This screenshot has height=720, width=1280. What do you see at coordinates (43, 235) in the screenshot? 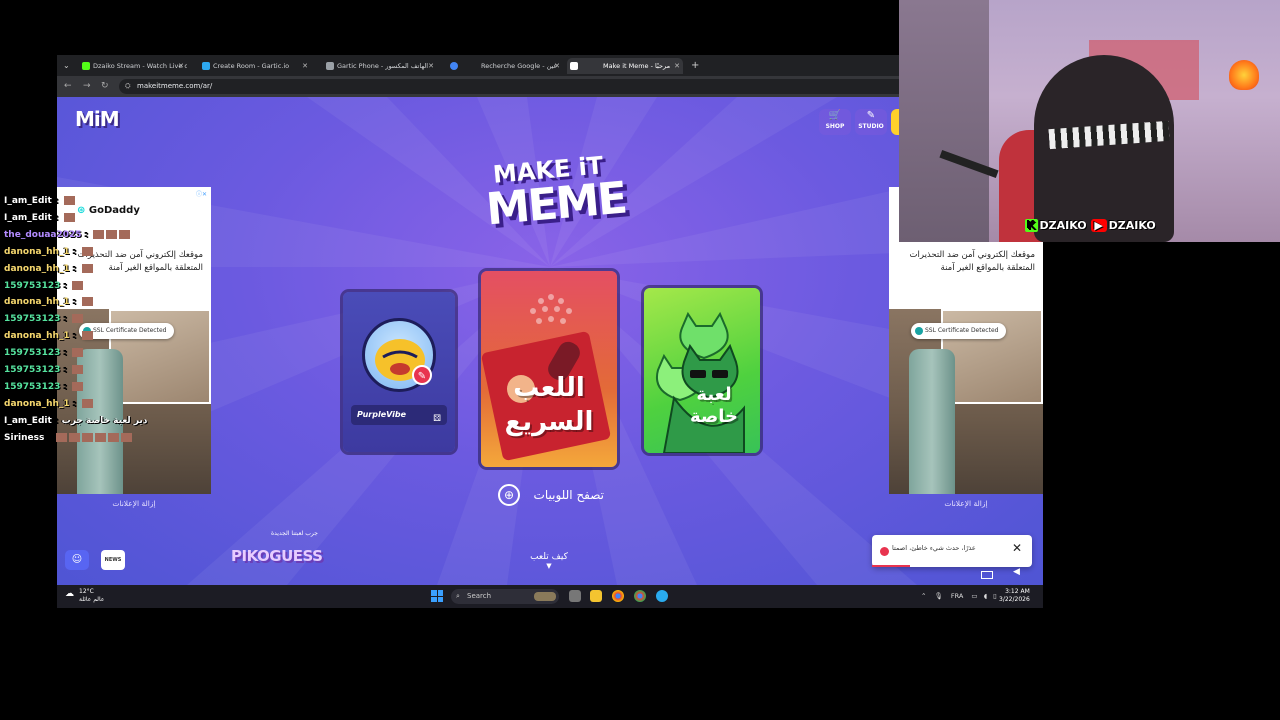
I see `chat-username: the_douaa2025` at bounding box center [43, 235].